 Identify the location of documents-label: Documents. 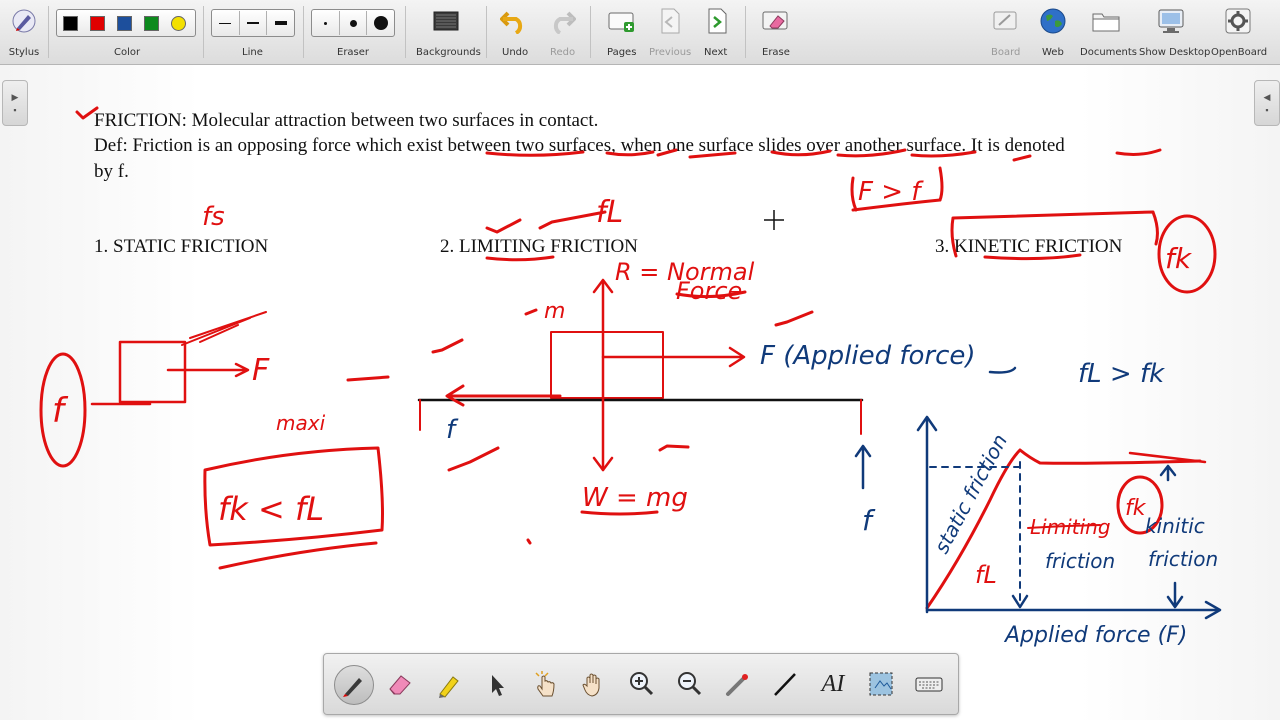
(1109, 52).